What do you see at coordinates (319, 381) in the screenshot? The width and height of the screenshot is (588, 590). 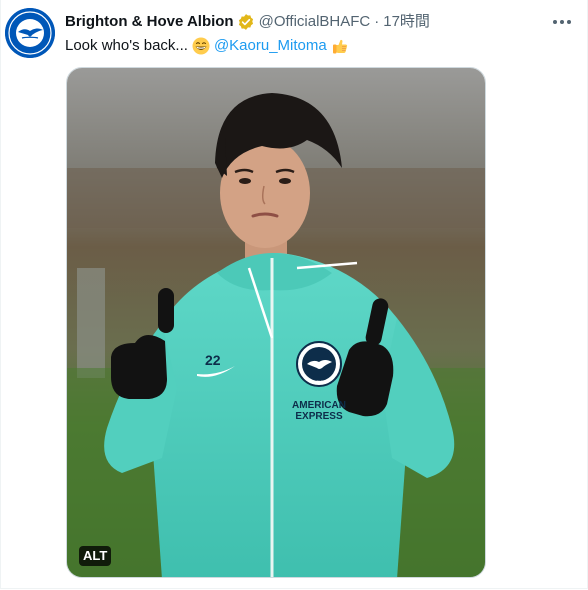 I see `crest-text: ALBION` at bounding box center [319, 381].